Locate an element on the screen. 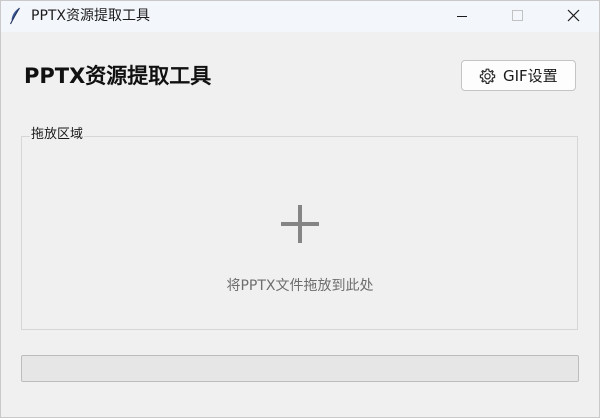 This screenshot has width=600, height=418. plus-icon is located at coordinates (300, 224).